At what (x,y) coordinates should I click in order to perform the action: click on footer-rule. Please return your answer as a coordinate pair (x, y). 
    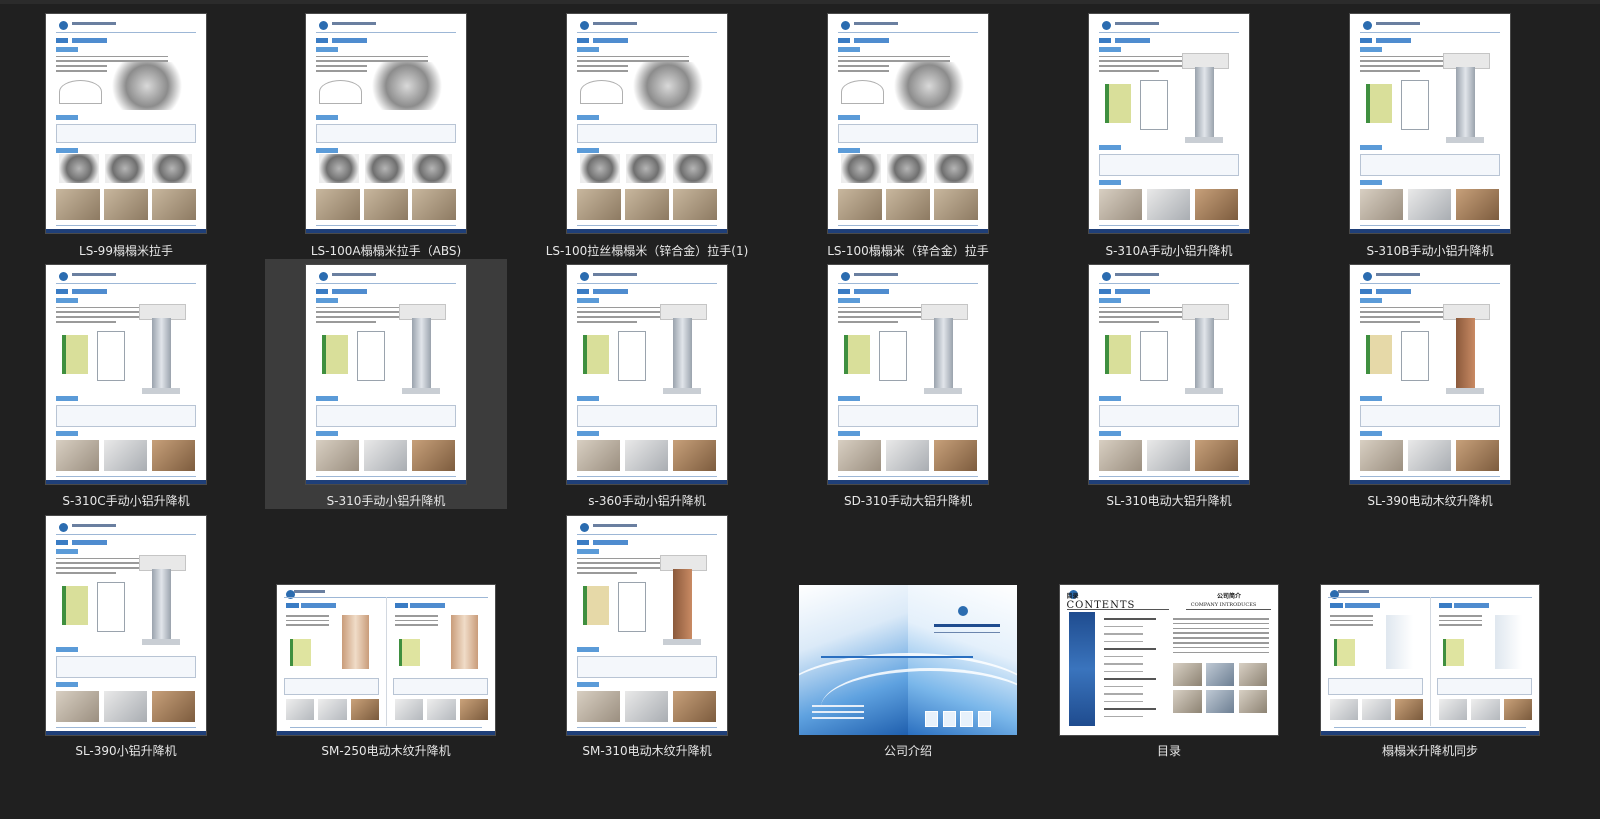
    Looking at the image, I should click on (647, 727).